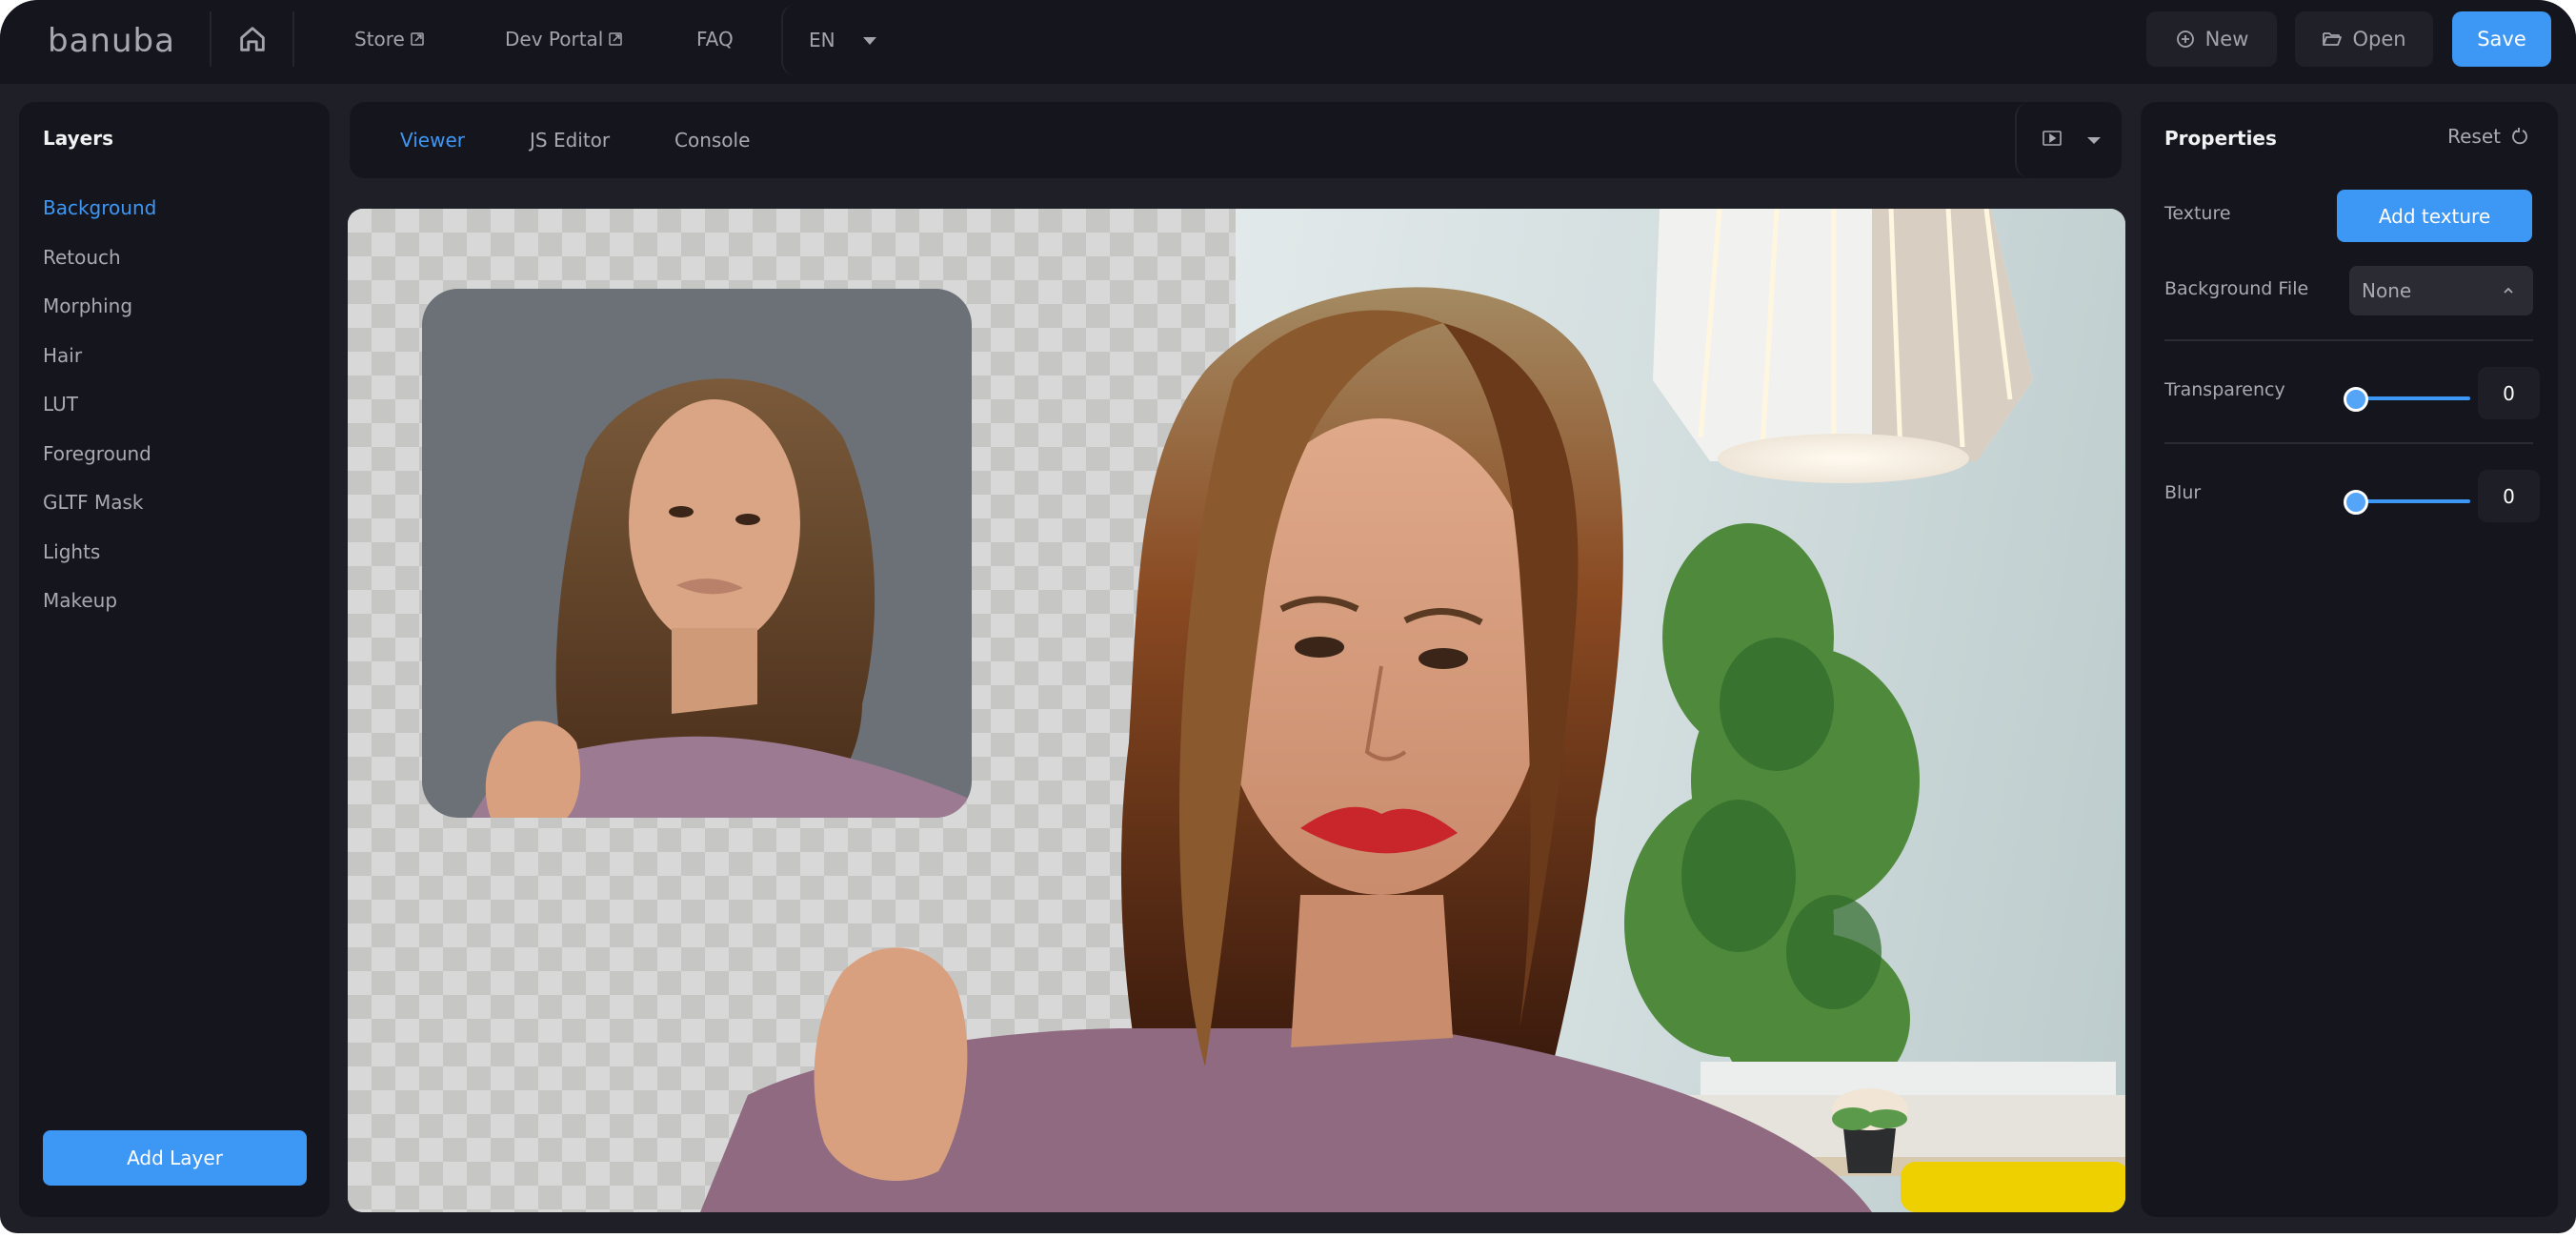  What do you see at coordinates (100, 611) in the screenshot?
I see `layer-item-makeup: Makeup` at bounding box center [100, 611].